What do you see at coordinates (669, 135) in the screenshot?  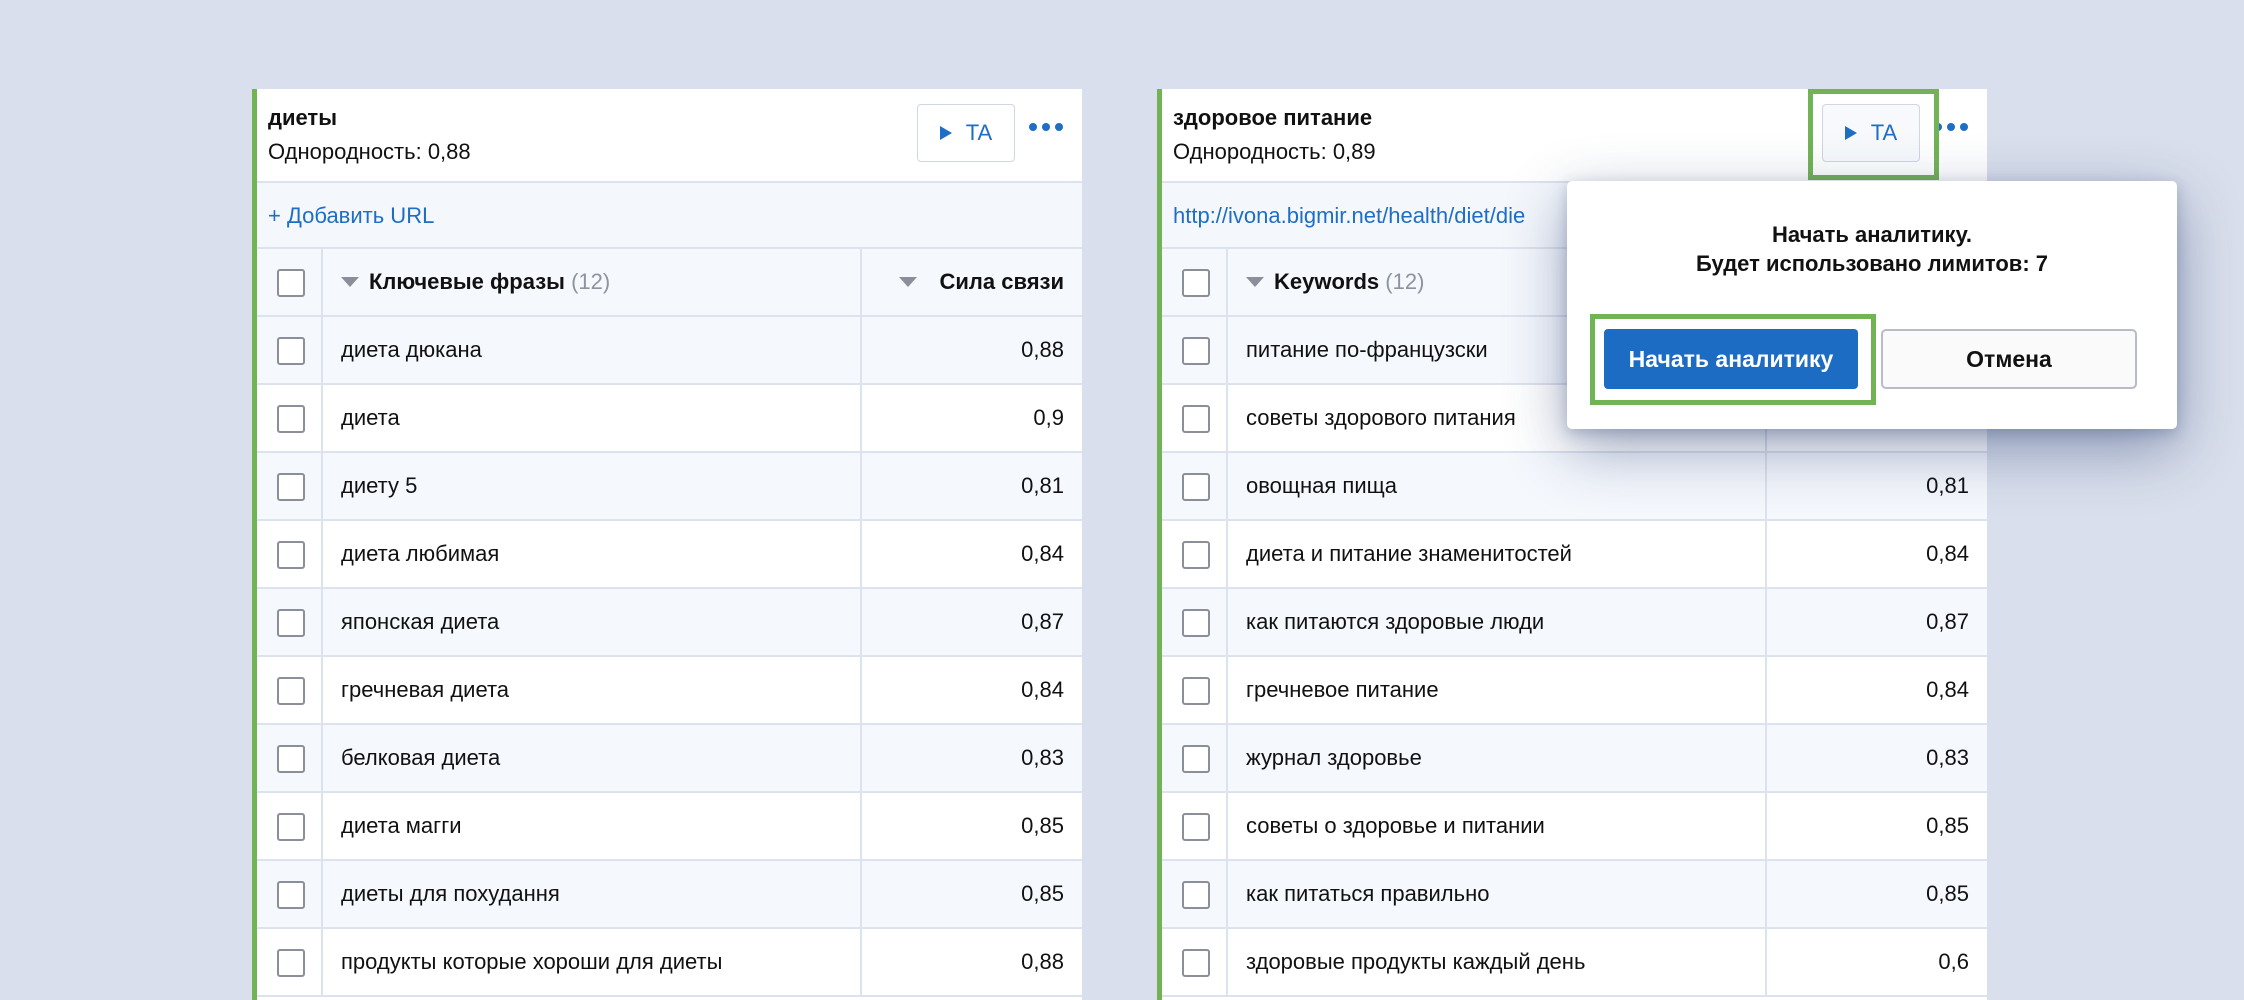 I see `panel-header: диеты Однородность: 0,88 TA` at bounding box center [669, 135].